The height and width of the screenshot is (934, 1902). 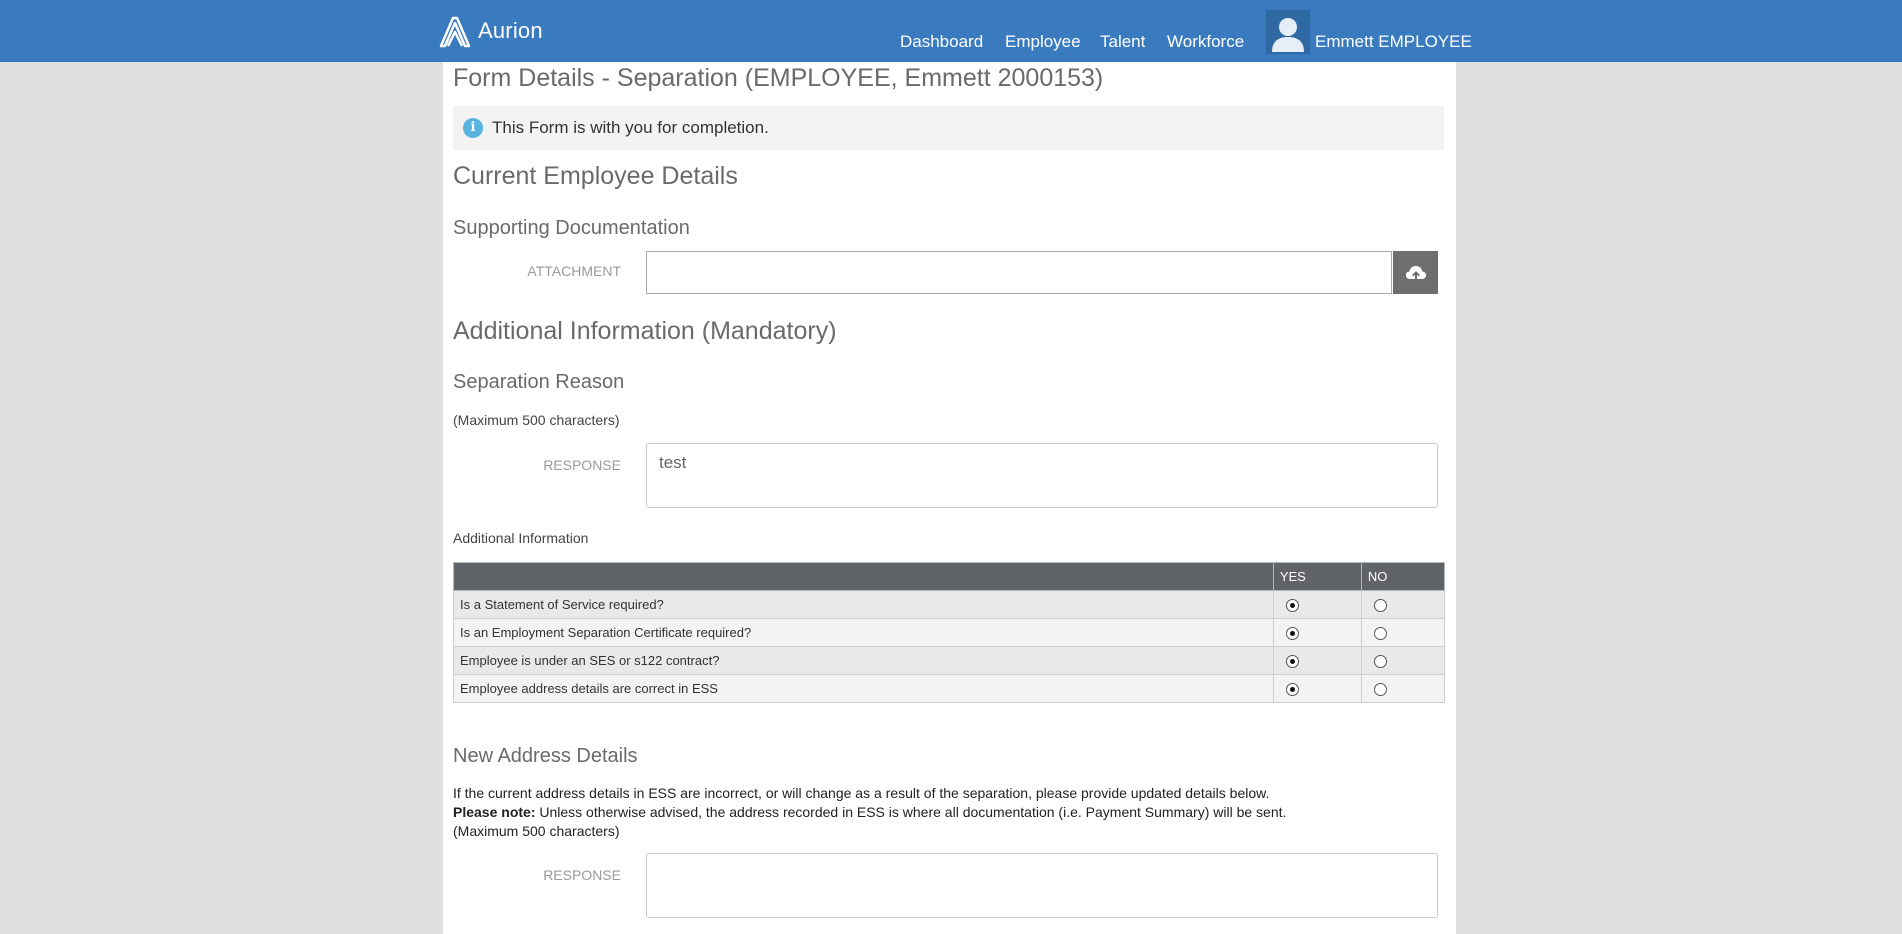 I want to click on upload-button, so click(x=1415, y=272).